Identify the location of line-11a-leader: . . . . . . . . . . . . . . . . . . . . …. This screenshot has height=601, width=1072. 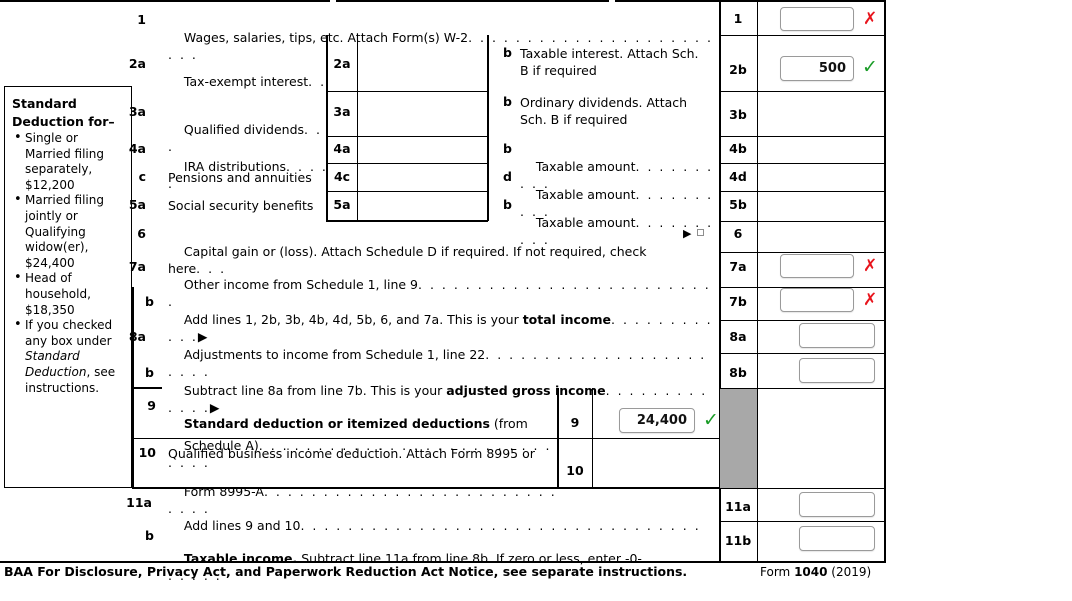
(500, 525).